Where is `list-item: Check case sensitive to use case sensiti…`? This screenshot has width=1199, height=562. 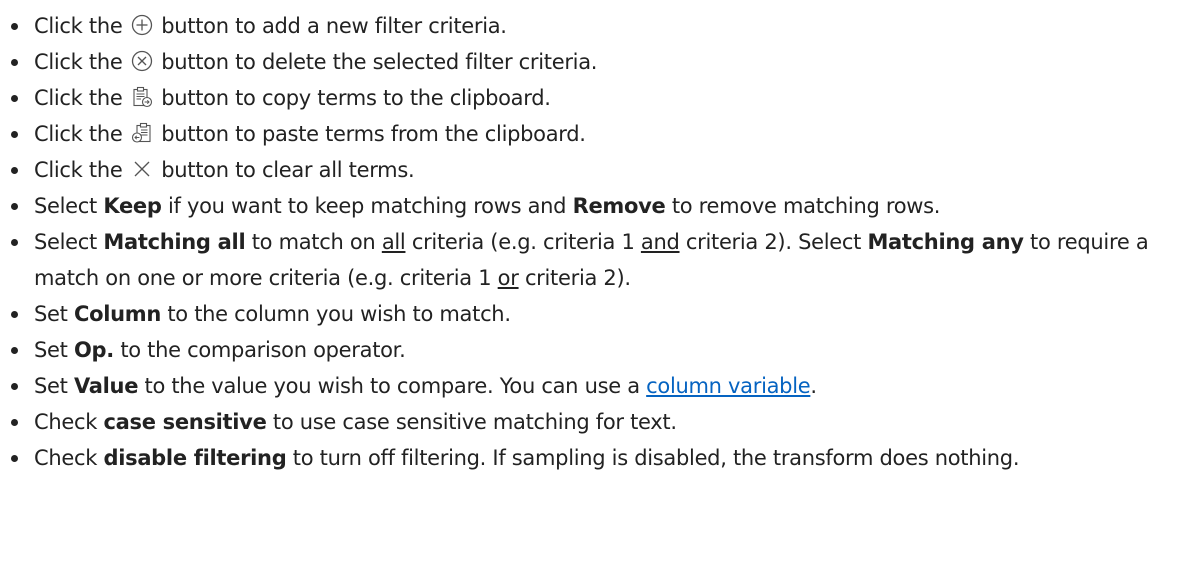
list-item: Check case sensitive to use case sensiti… is located at coordinates (599, 422).